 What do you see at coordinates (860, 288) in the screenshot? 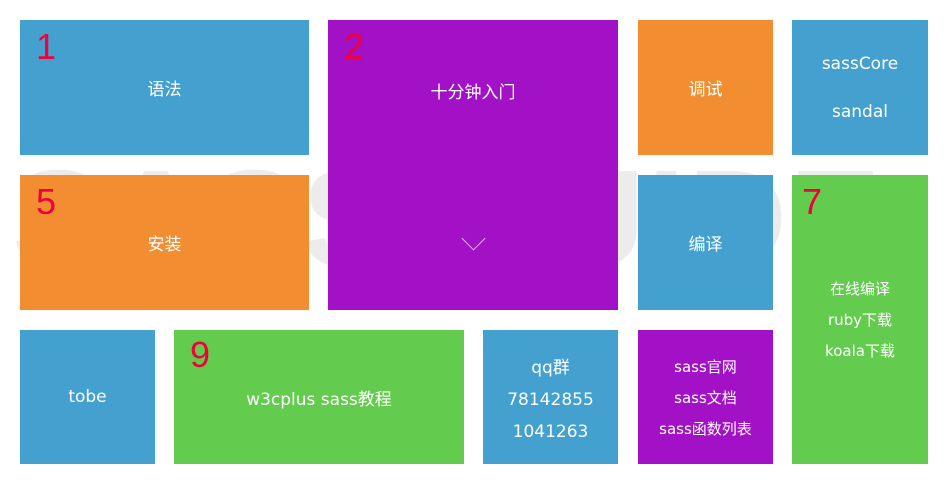
I see `link-online-compile: 在线编译` at bounding box center [860, 288].